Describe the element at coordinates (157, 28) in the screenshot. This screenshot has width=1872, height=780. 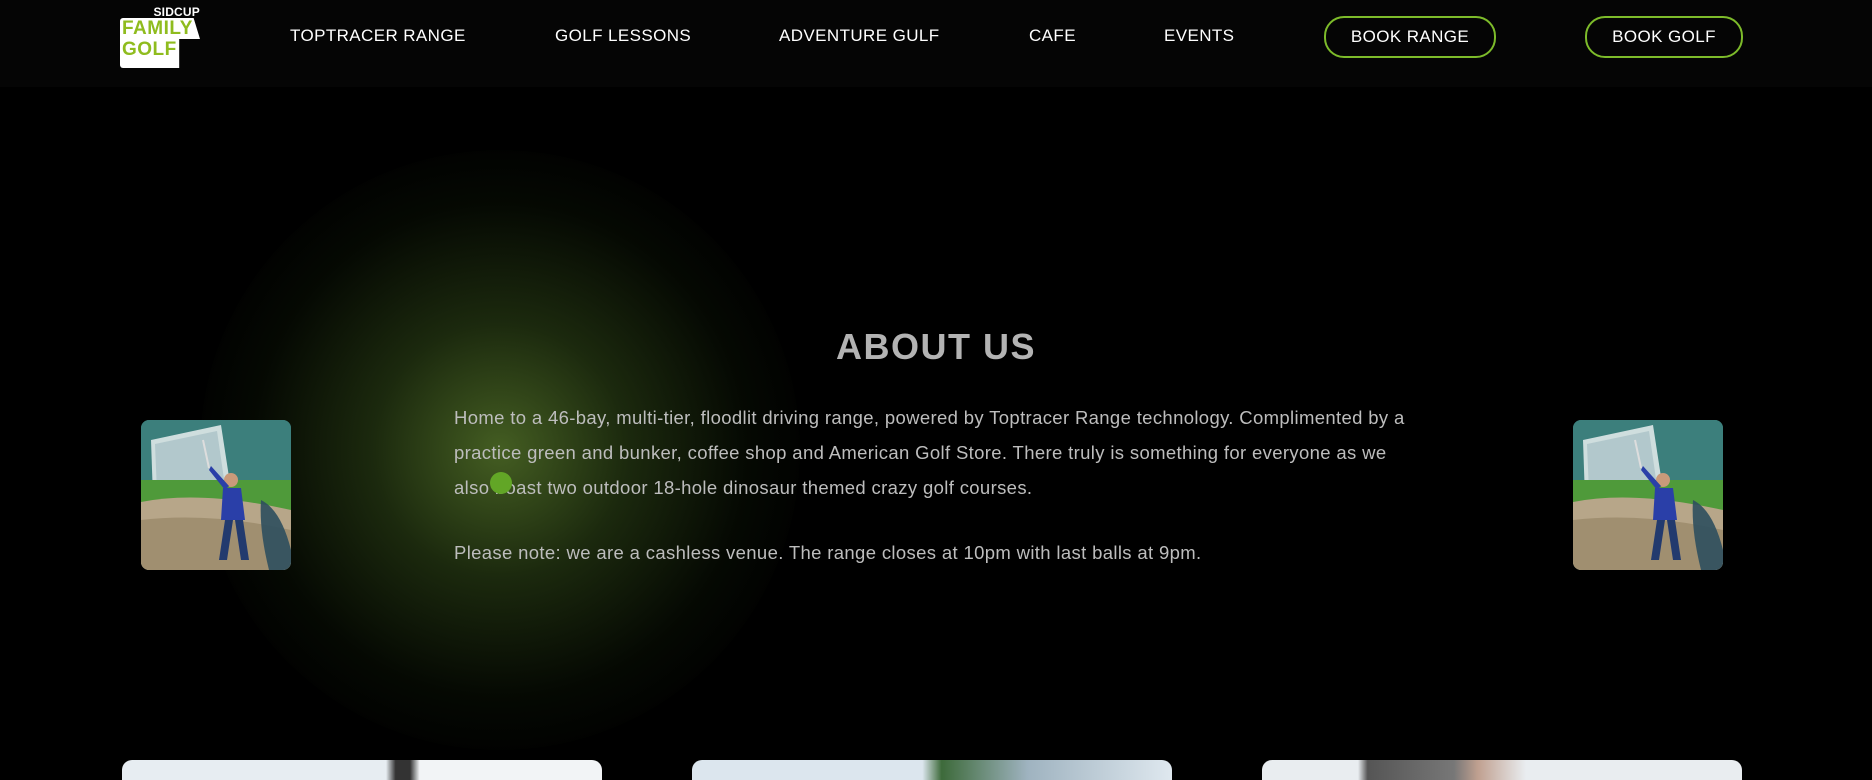
I see `logo-line-1: FAMILY` at that location.